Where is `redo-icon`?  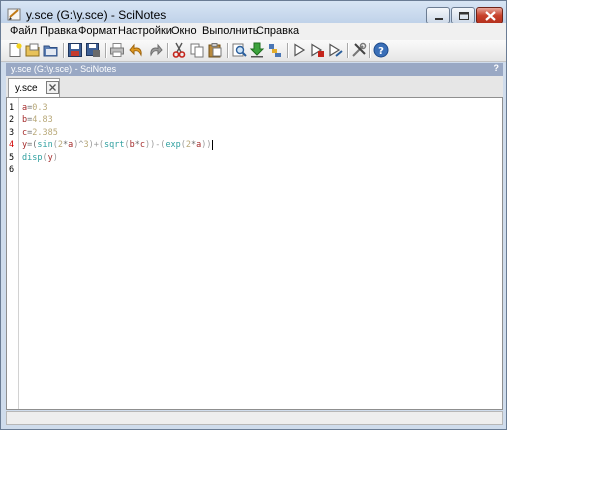
redo-icon is located at coordinates (156, 50).